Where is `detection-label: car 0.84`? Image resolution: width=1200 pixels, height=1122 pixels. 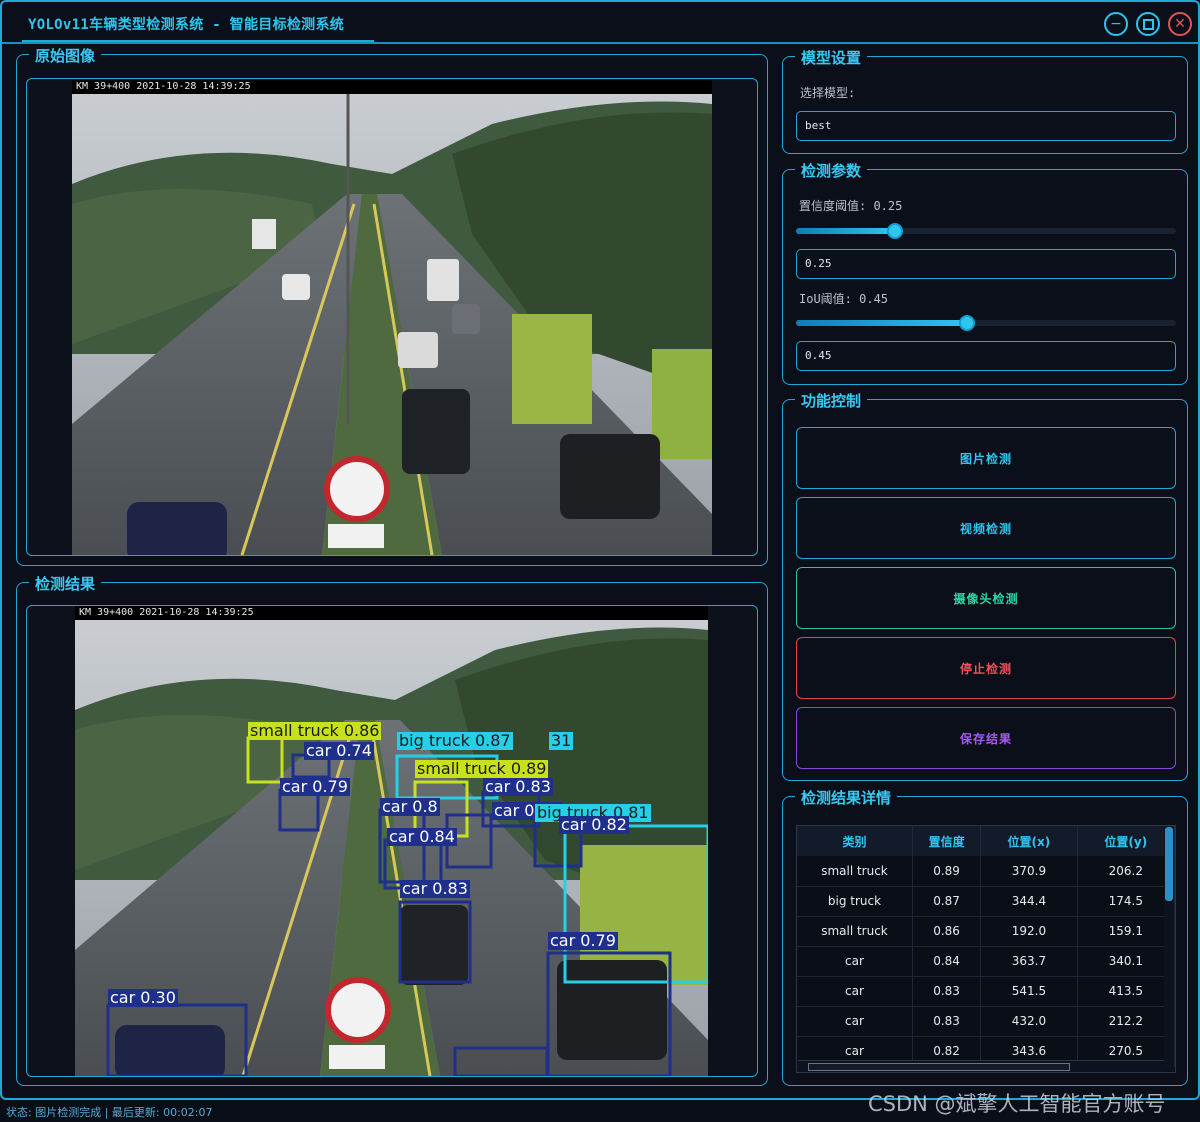 detection-label: car 0.84 is located at coordinates (422, 836).